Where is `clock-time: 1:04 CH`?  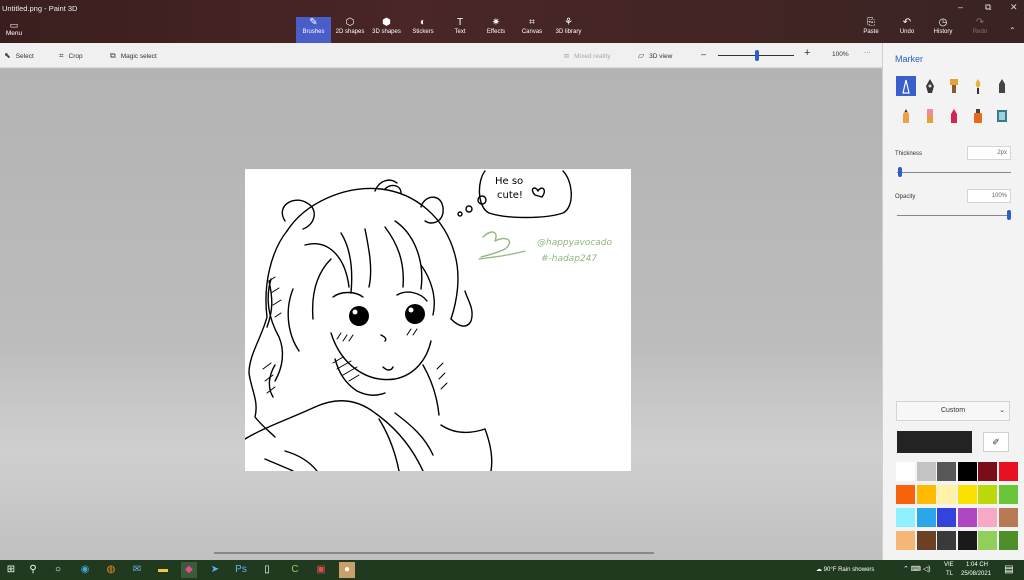
clock-time: 1:04 CH is located at coordinates (977, 565).